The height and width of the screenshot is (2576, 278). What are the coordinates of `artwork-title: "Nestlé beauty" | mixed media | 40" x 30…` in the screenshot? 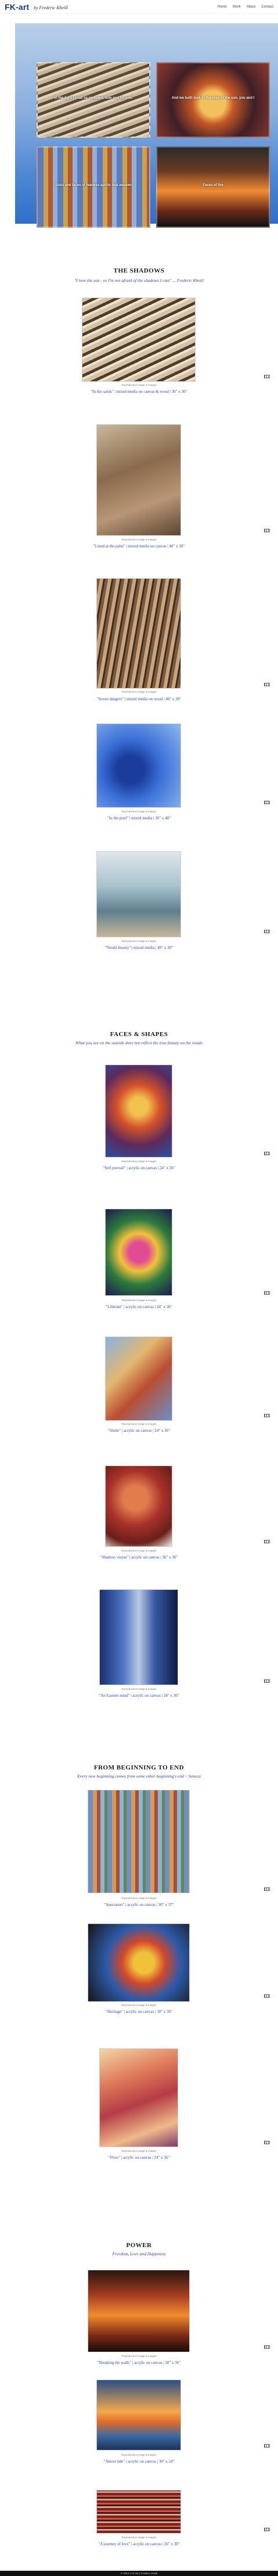 It's located at (139, 947).